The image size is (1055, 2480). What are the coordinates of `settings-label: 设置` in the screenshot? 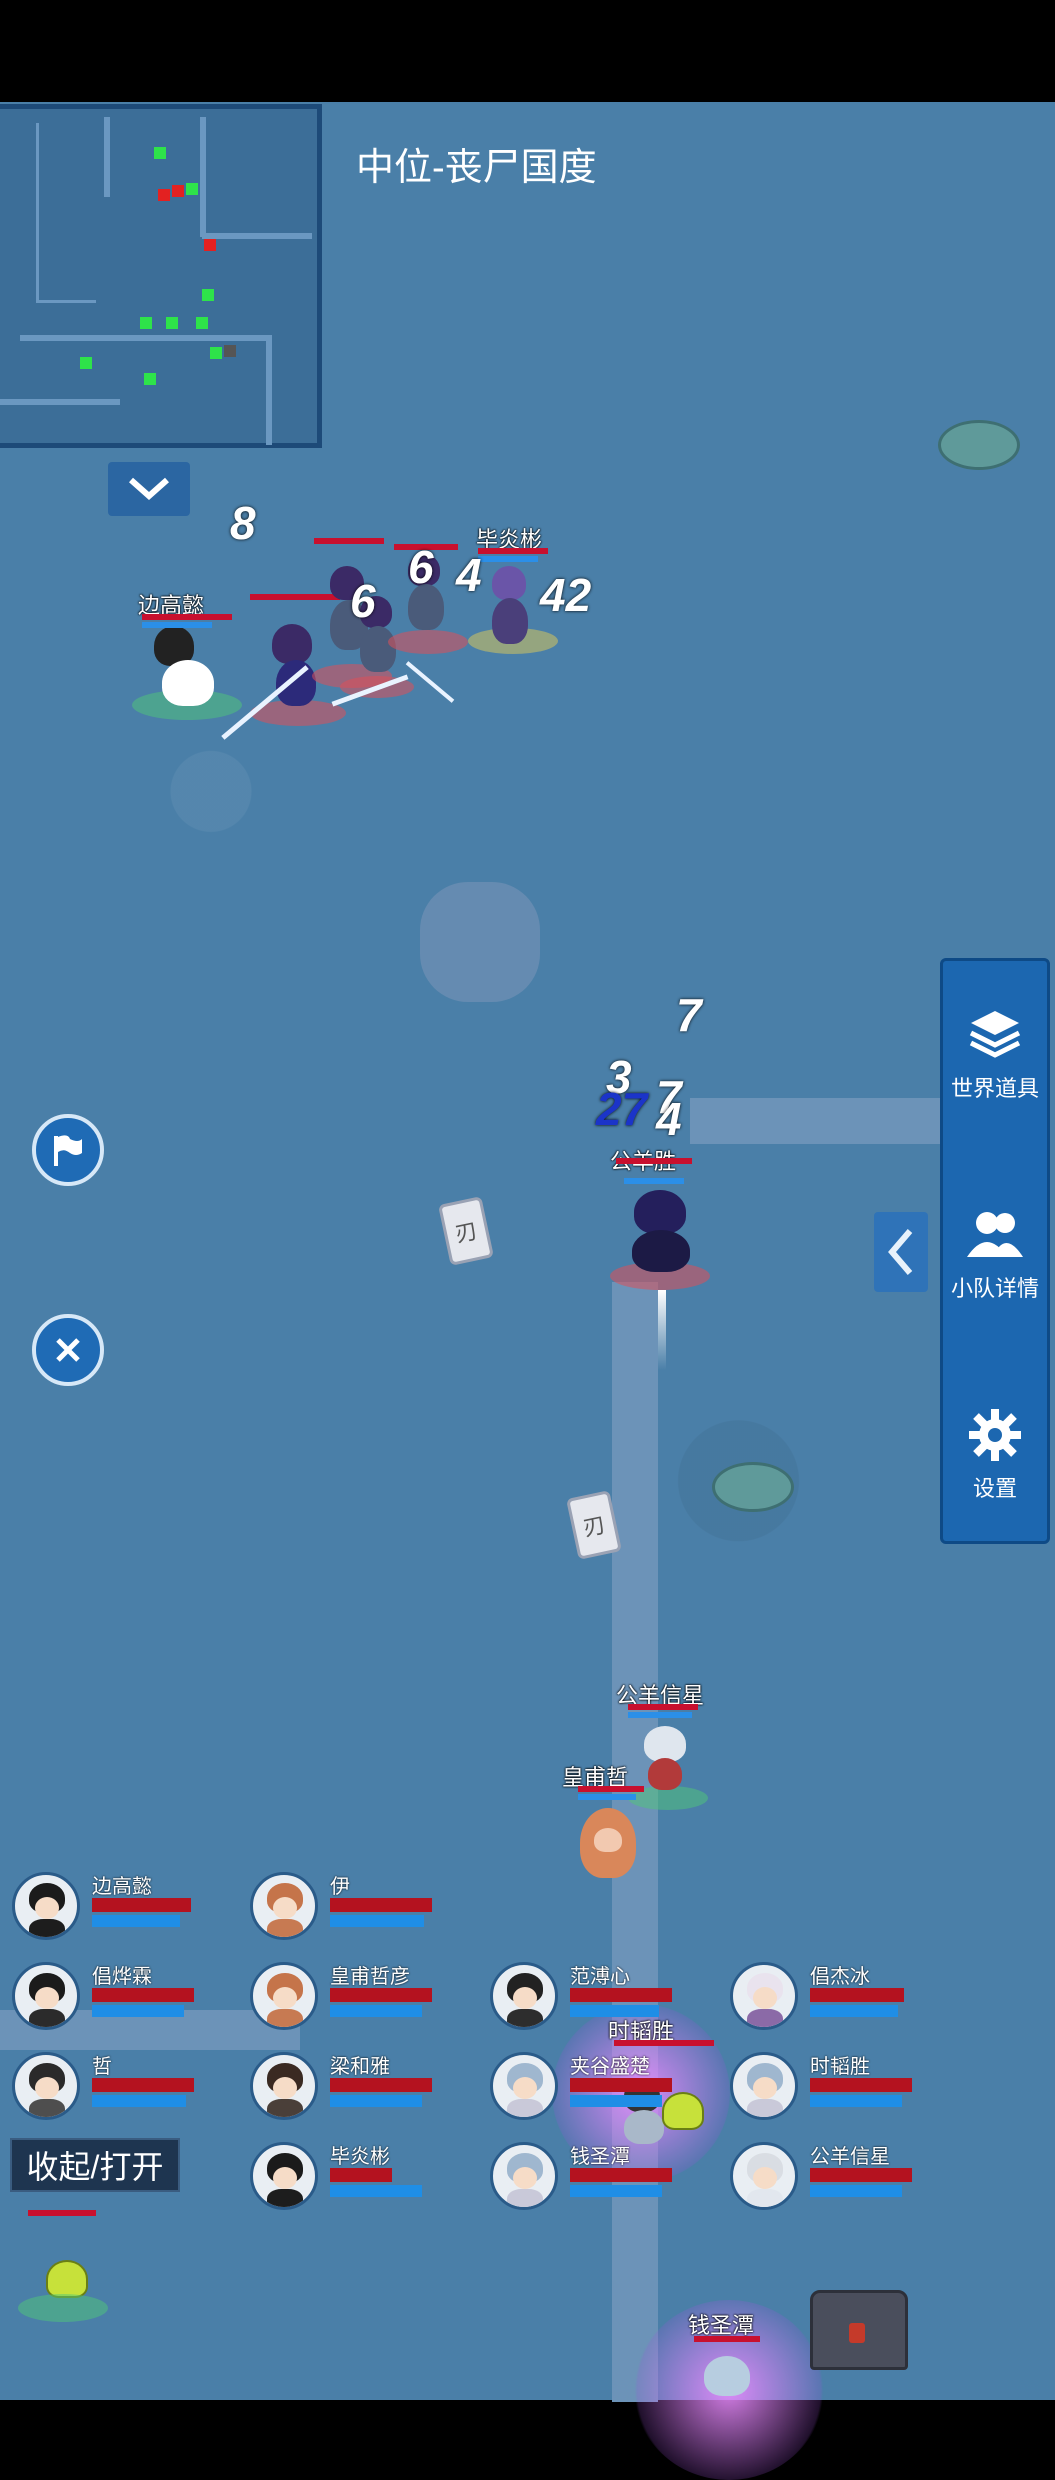 It's located at (994, 1488).